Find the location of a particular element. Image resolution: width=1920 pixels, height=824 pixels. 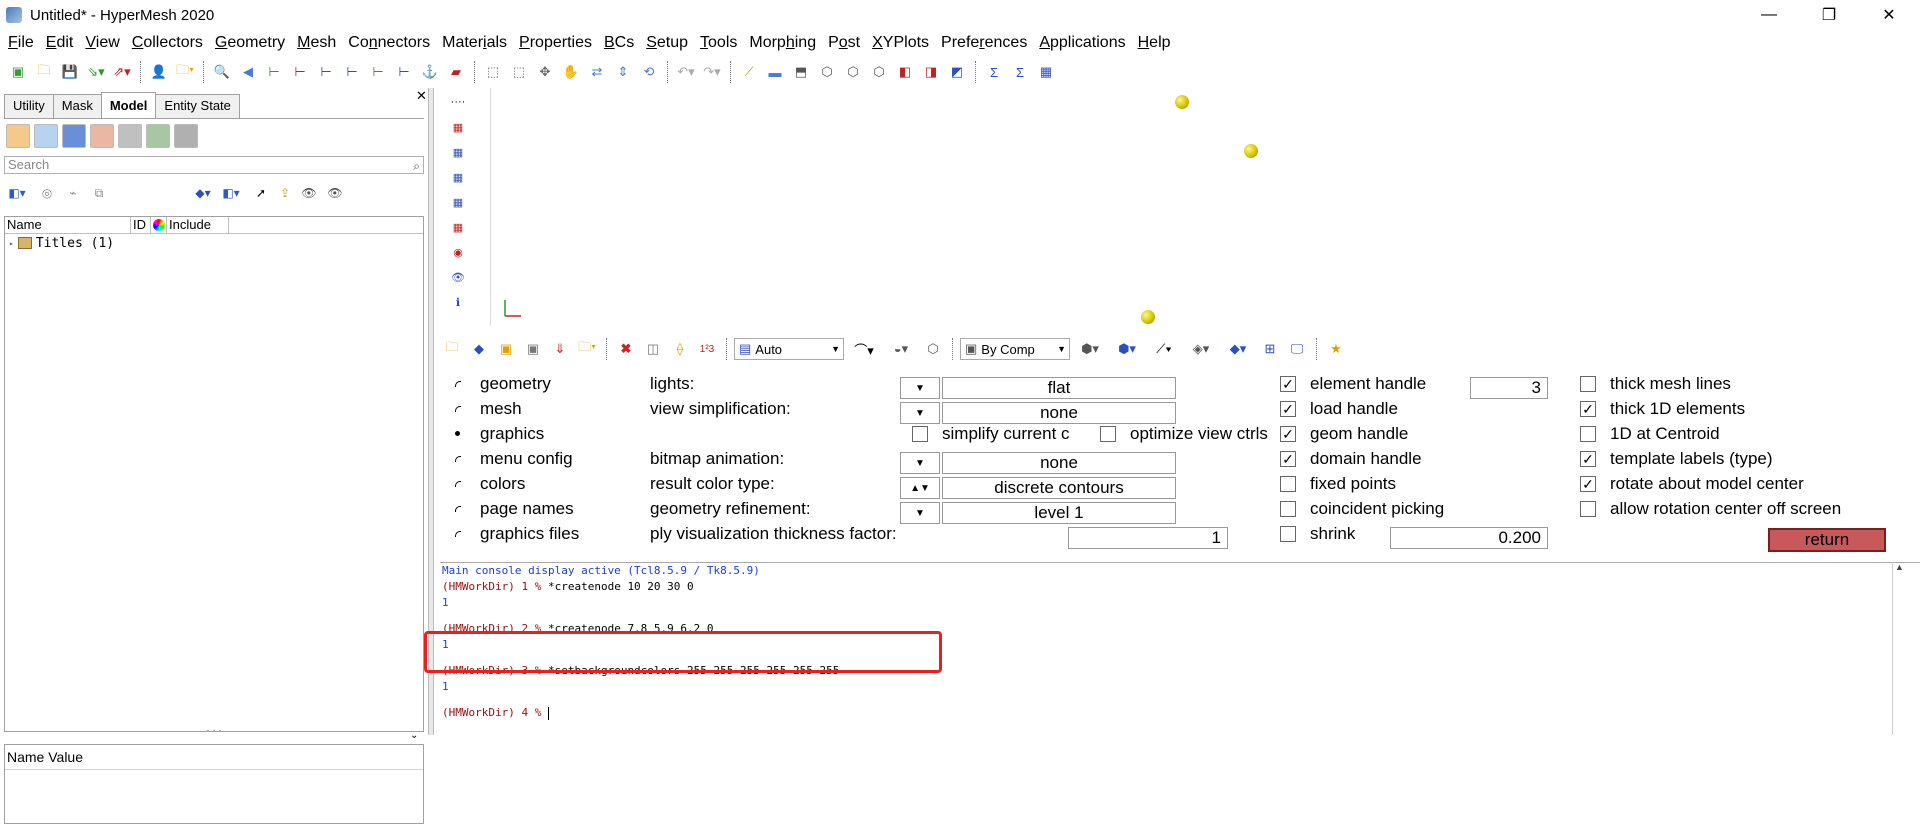

clip-icon: ◨ is located at coordinates (931, 72).